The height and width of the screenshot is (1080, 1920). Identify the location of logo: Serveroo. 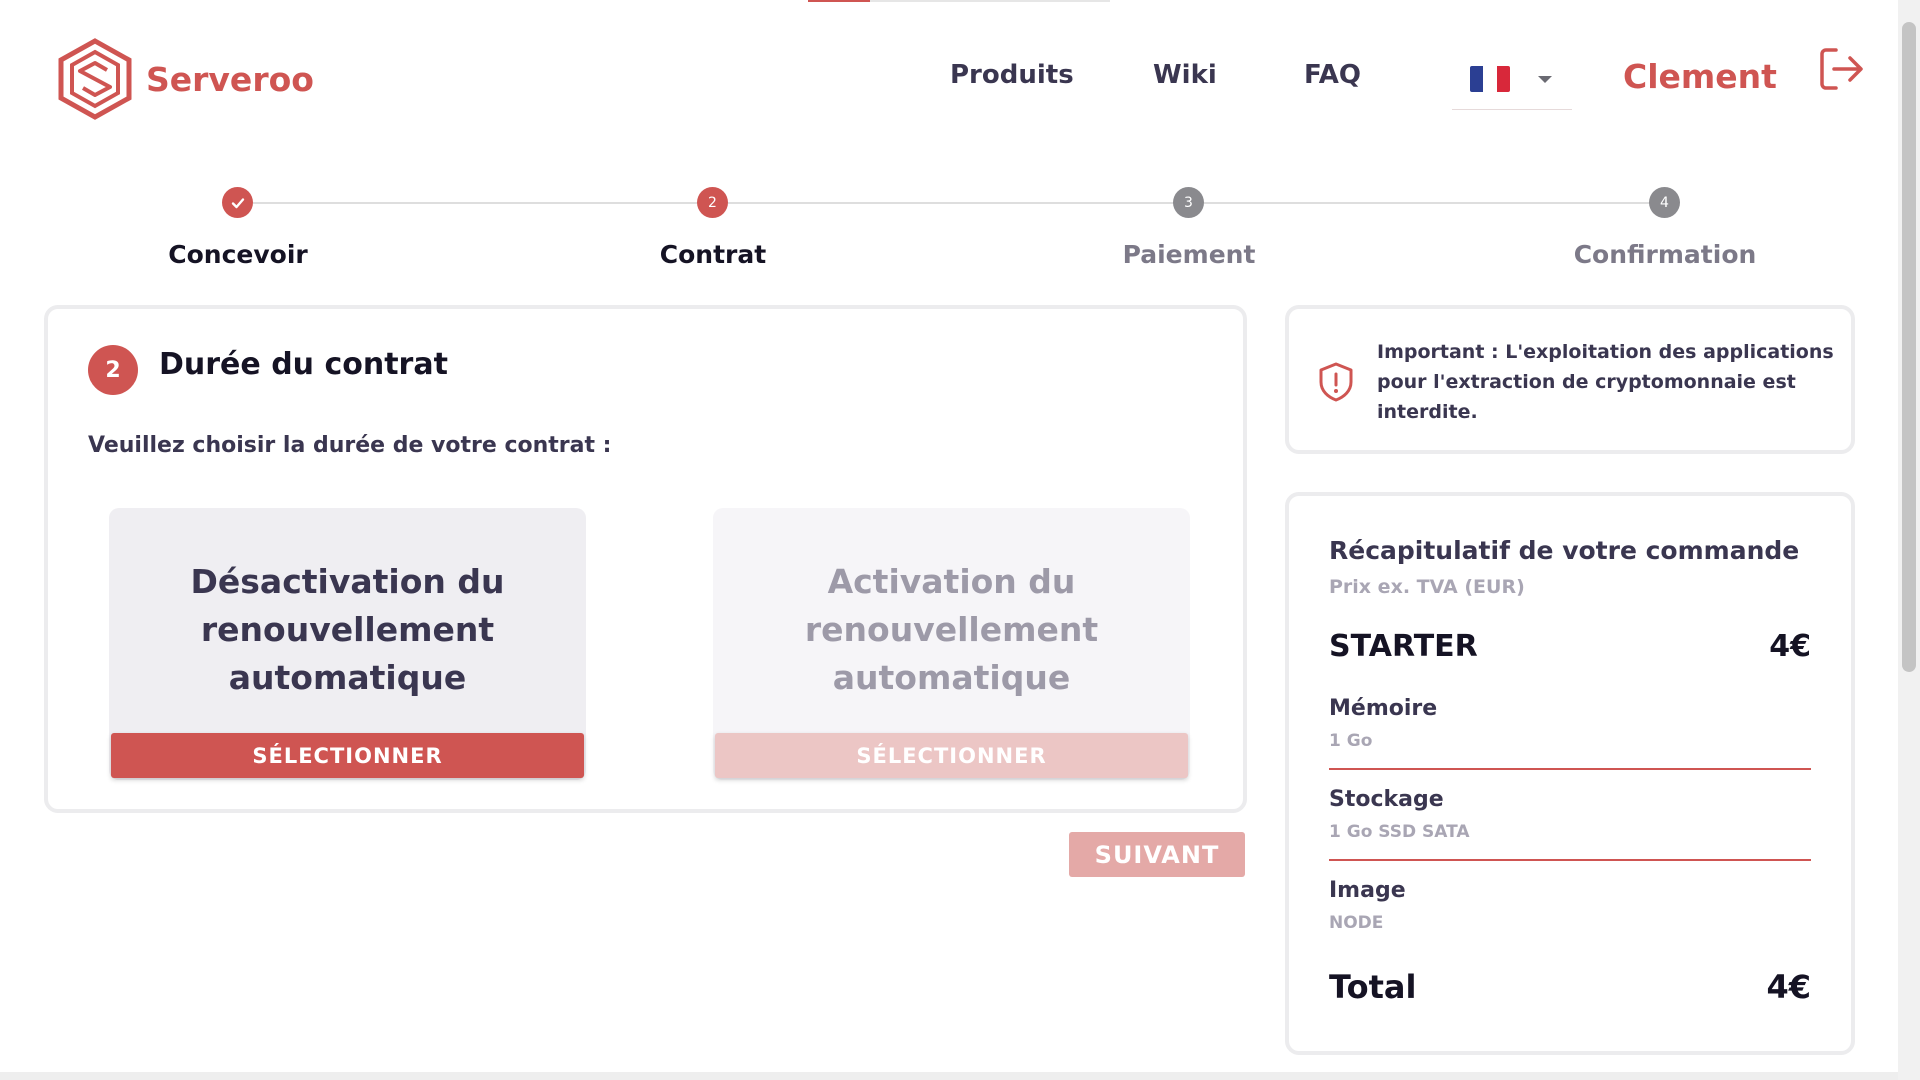
(186, 79).